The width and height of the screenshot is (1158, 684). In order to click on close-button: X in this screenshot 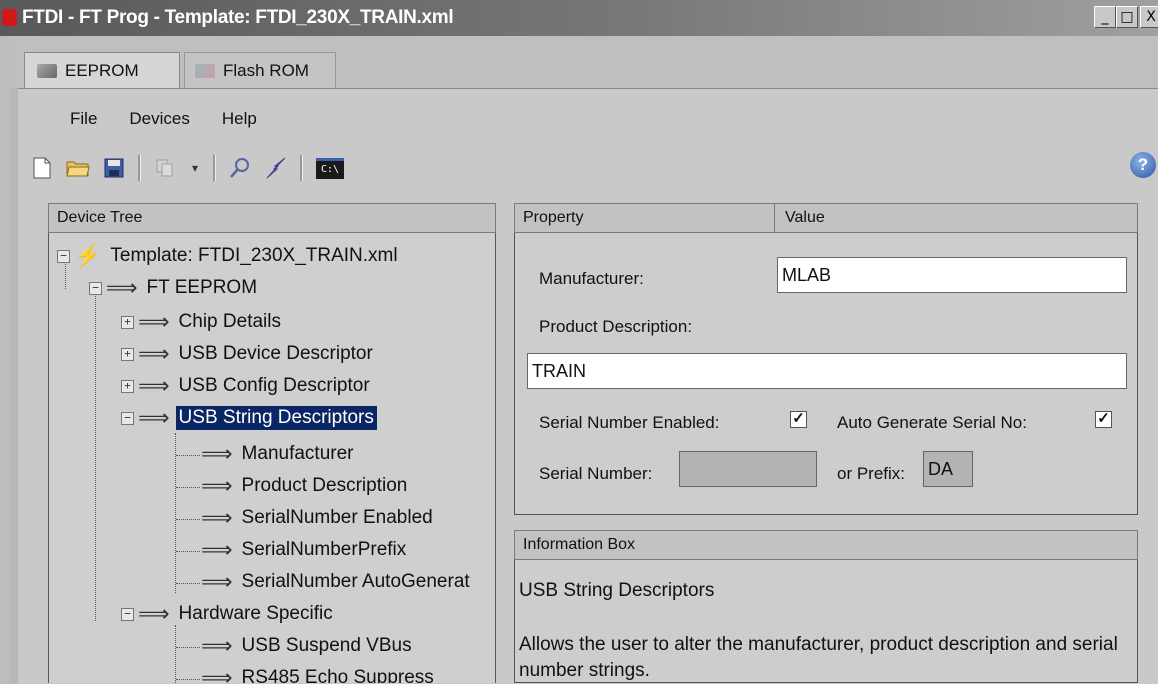, I will do `click(1149, 17)`.